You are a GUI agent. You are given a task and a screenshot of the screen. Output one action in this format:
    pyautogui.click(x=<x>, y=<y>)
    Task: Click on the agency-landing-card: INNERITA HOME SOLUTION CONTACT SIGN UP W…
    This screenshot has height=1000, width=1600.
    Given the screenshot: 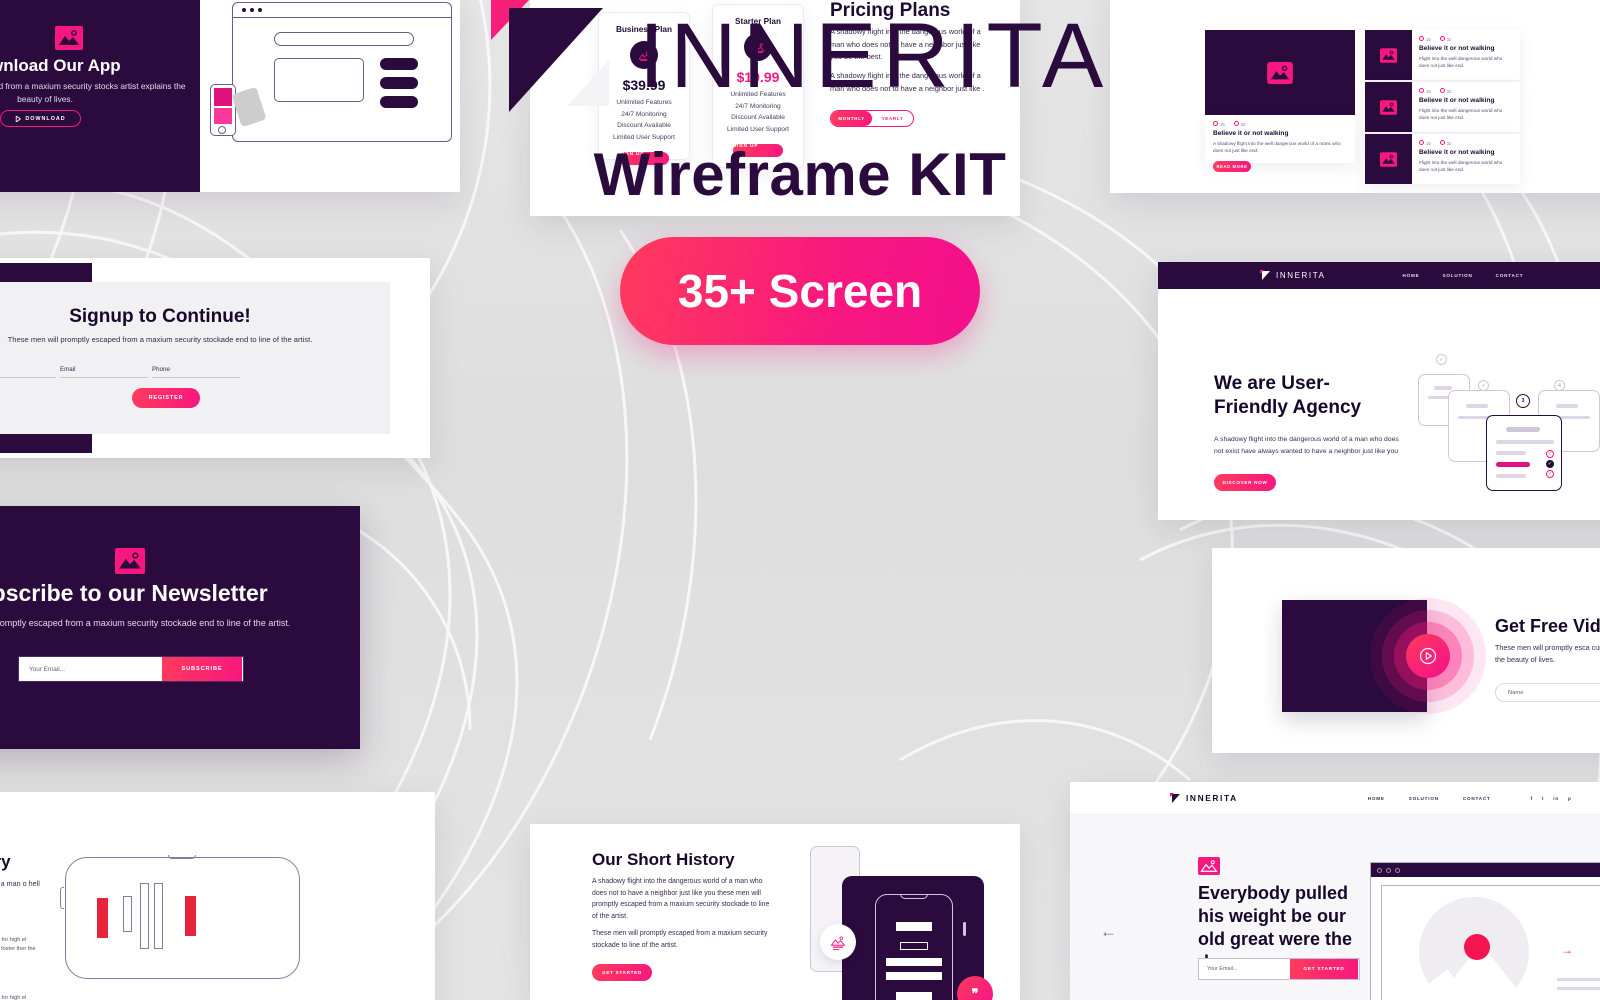 What is the action you would take?
    pyautogui.click(x=1379, y=391)
    